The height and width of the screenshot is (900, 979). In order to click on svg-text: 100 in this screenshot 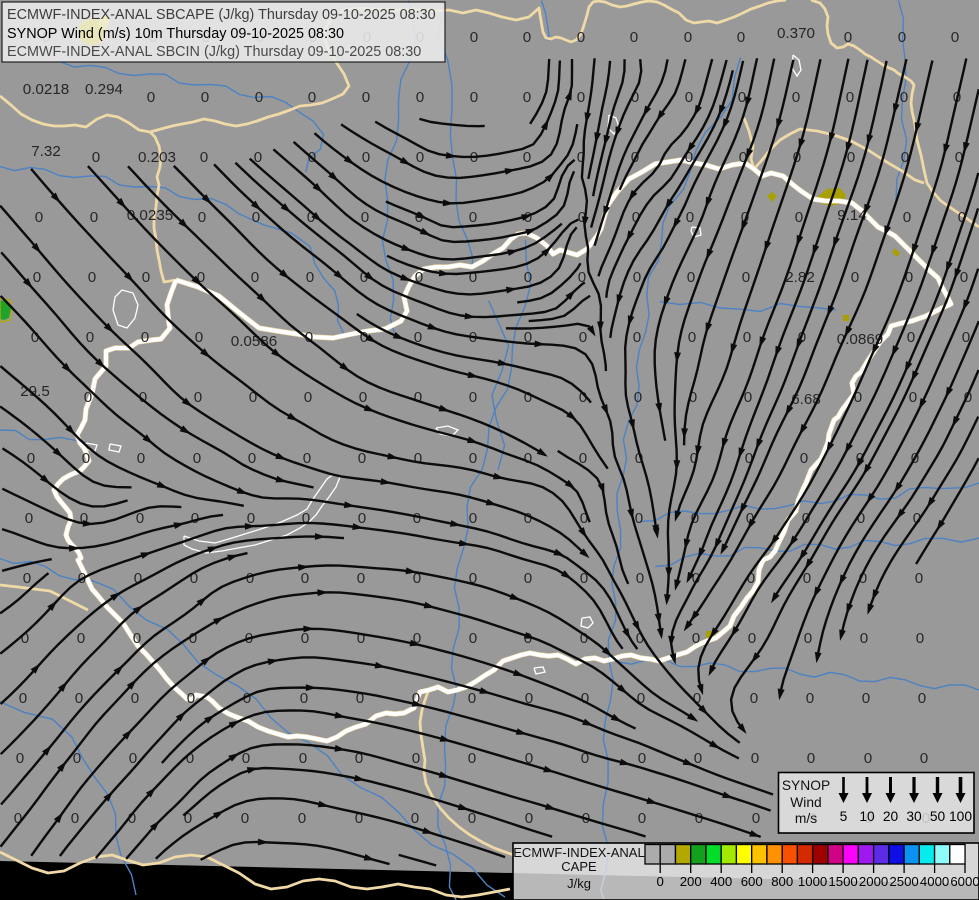, I will do `click(960, 816)`.